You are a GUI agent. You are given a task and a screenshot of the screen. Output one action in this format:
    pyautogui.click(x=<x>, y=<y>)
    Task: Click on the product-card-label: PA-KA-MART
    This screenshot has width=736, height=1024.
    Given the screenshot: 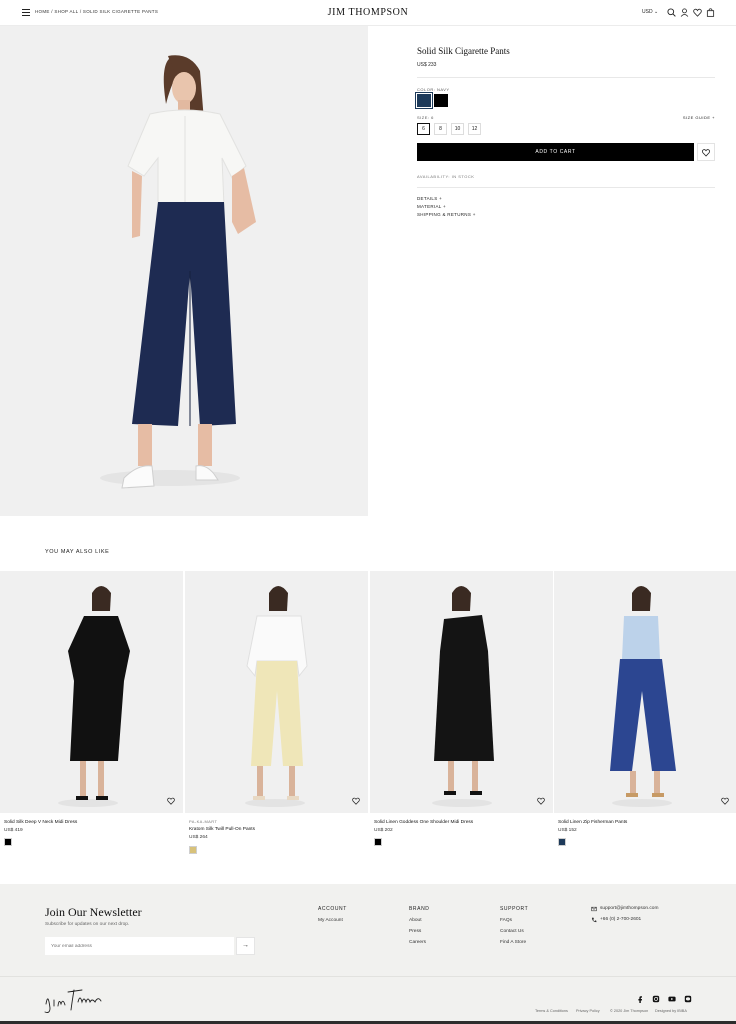 What is the action you would take?
    pyautogui.click(x=203, y=821)
    